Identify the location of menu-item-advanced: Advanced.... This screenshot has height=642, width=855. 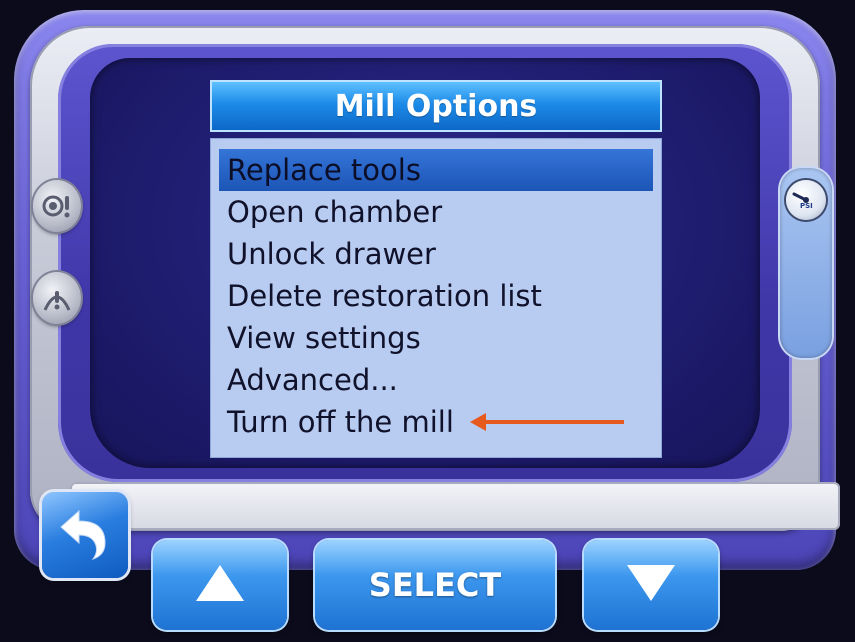
(436, 380).